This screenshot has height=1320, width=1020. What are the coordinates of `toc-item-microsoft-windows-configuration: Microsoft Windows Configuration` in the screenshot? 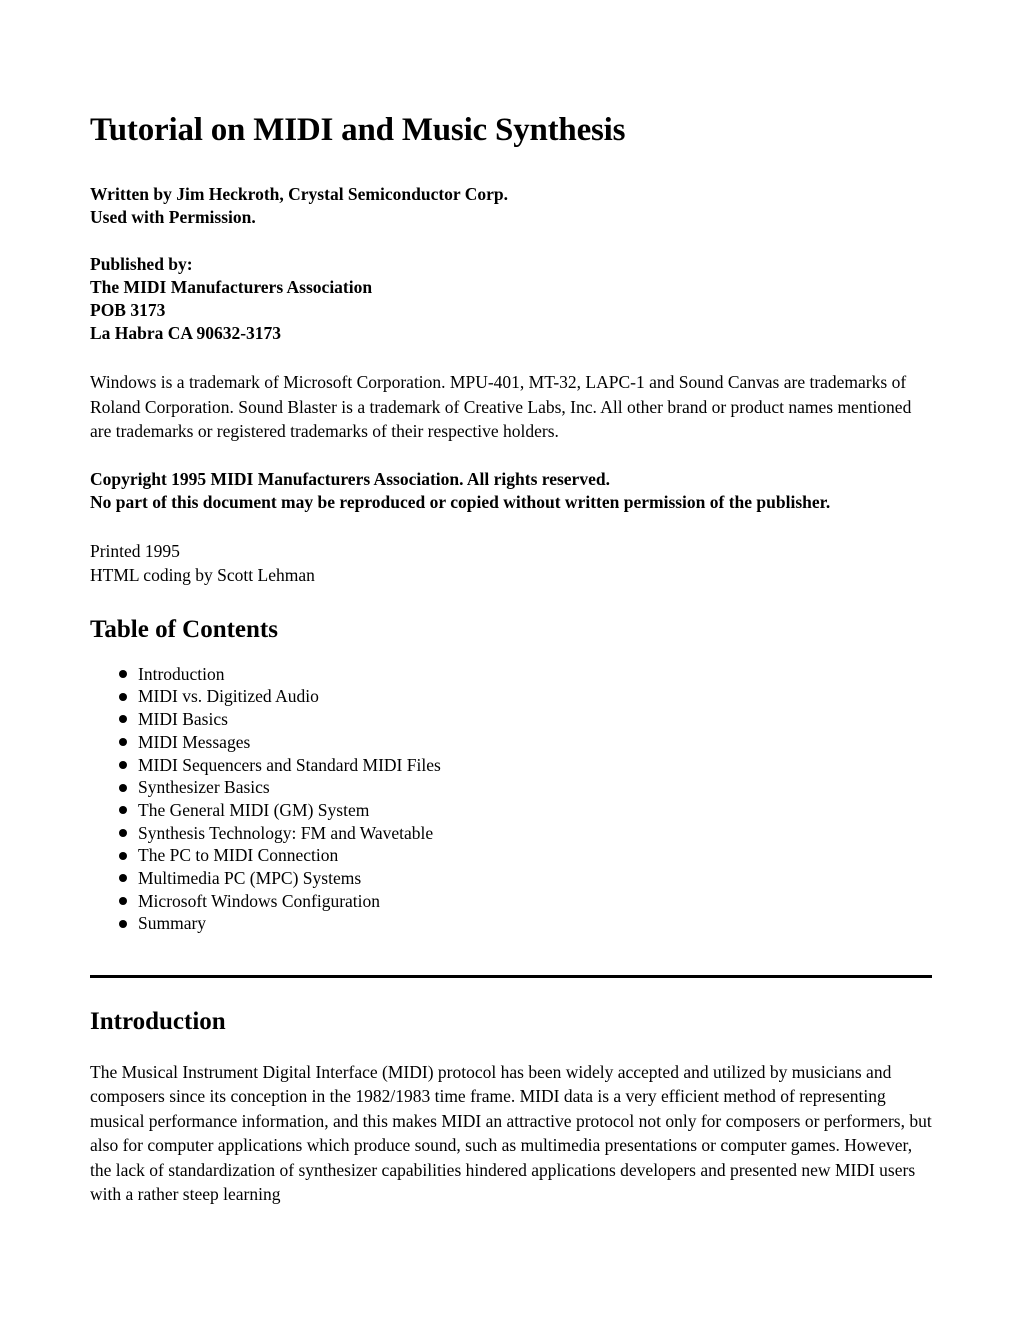 It's located at (511, 901).